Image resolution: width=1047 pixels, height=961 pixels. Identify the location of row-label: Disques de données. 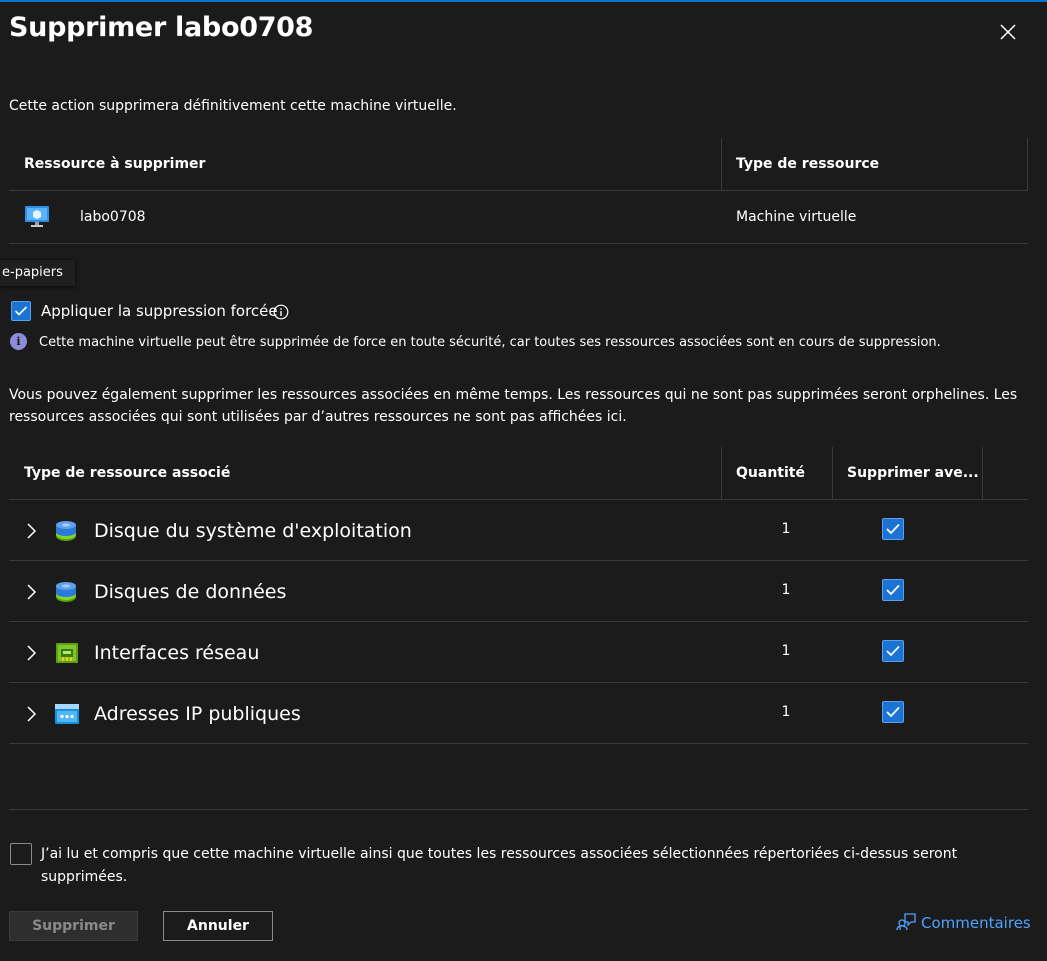
(190, 592).